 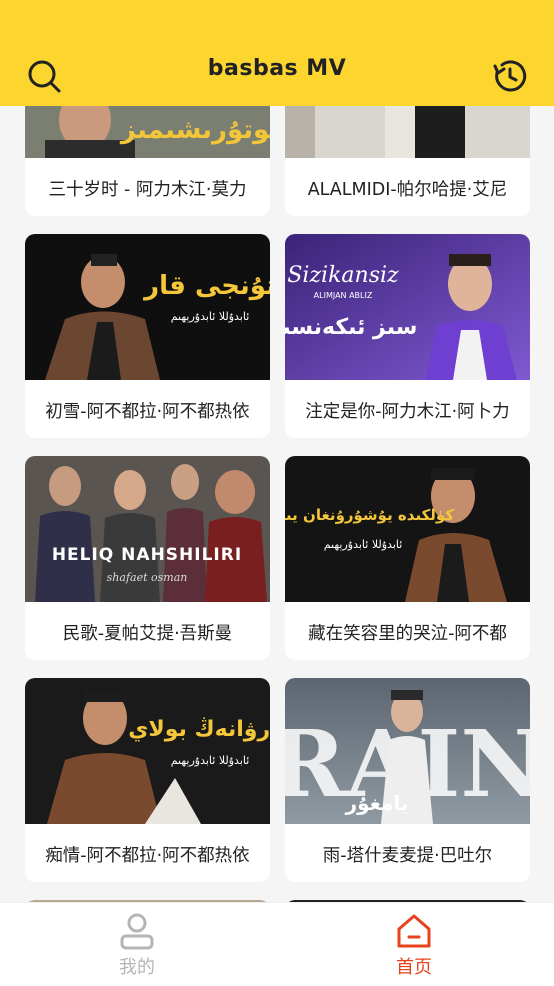 I want to click on video-thumbnail: پەرۋانەڭ بولاي ئابدۇللا ئابدۇرېھىم, so click(x=147, y=751).